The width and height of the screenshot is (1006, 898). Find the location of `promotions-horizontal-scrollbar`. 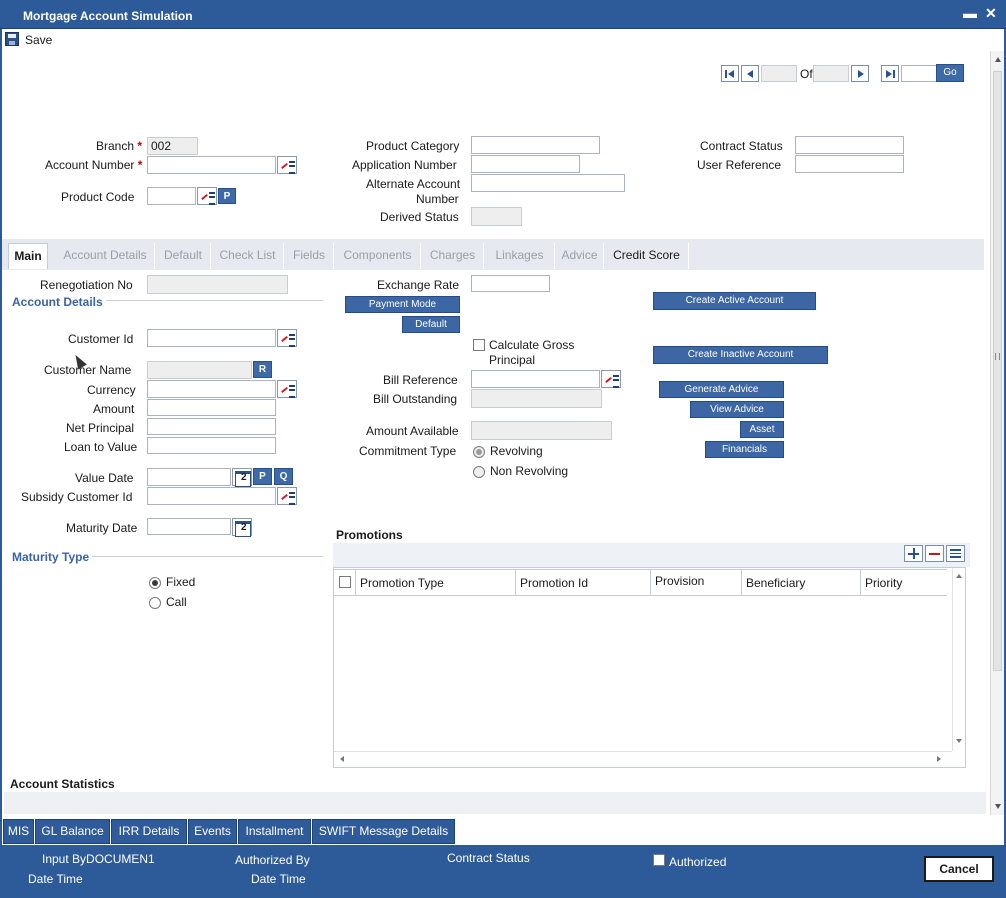

promotions-horizontal-scrollbar is located at coordinates (643, 759).